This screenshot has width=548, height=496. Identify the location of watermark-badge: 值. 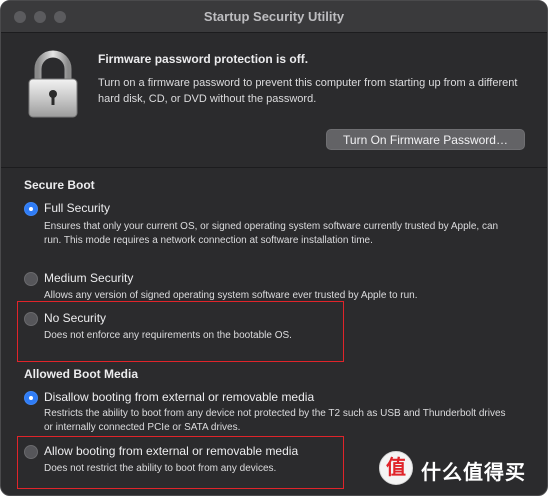
(396, 468).